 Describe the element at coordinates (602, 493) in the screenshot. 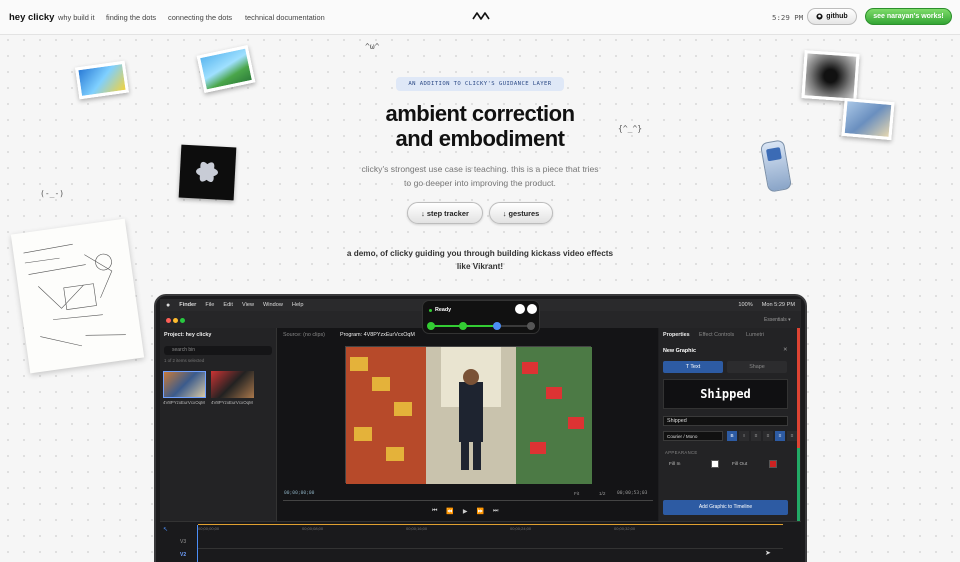

I see `resolution-dropdown: 1/2` at that location.